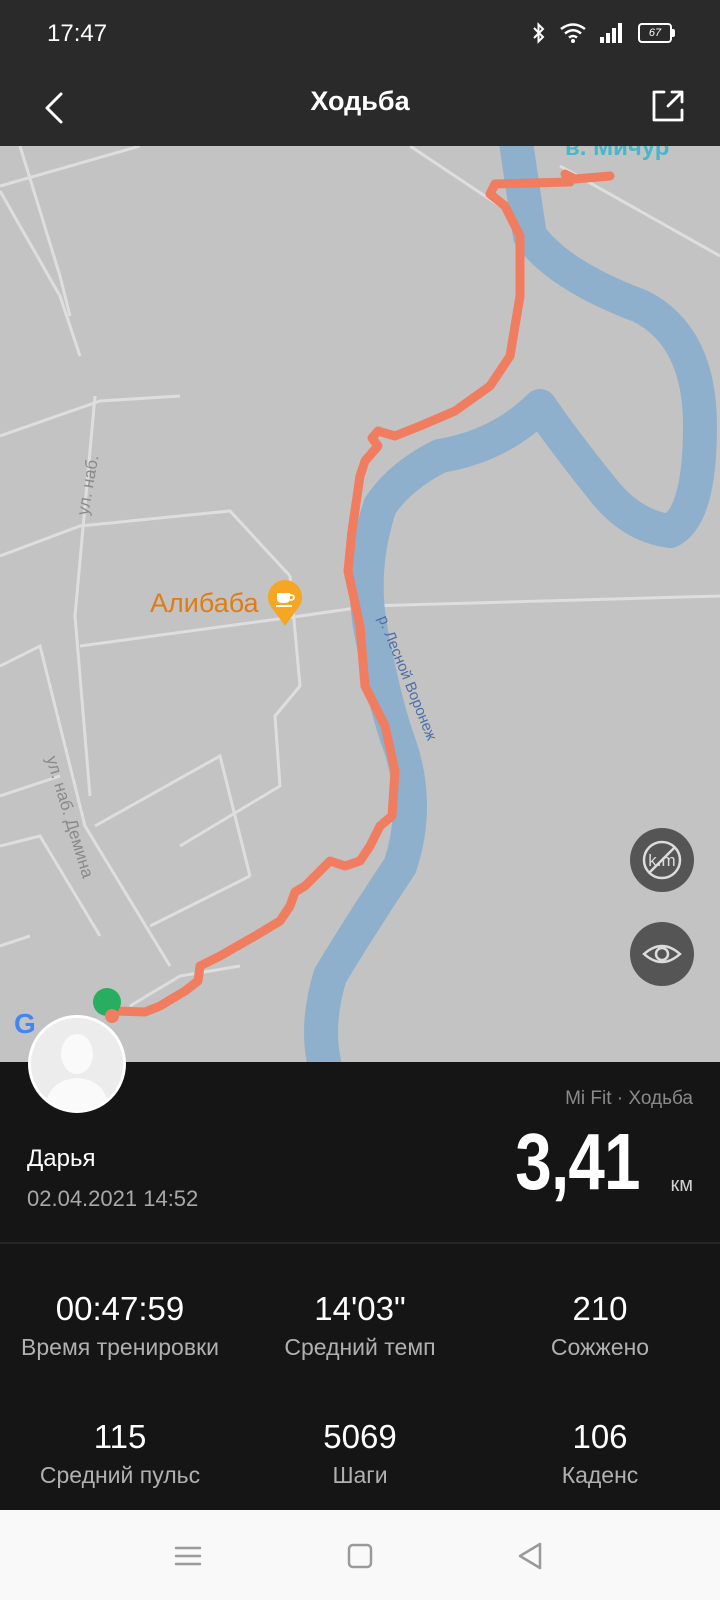 The height and width of the screenshot is (1600, 720). I want to click on status-bar: 17:47 67, so click(360, 35).